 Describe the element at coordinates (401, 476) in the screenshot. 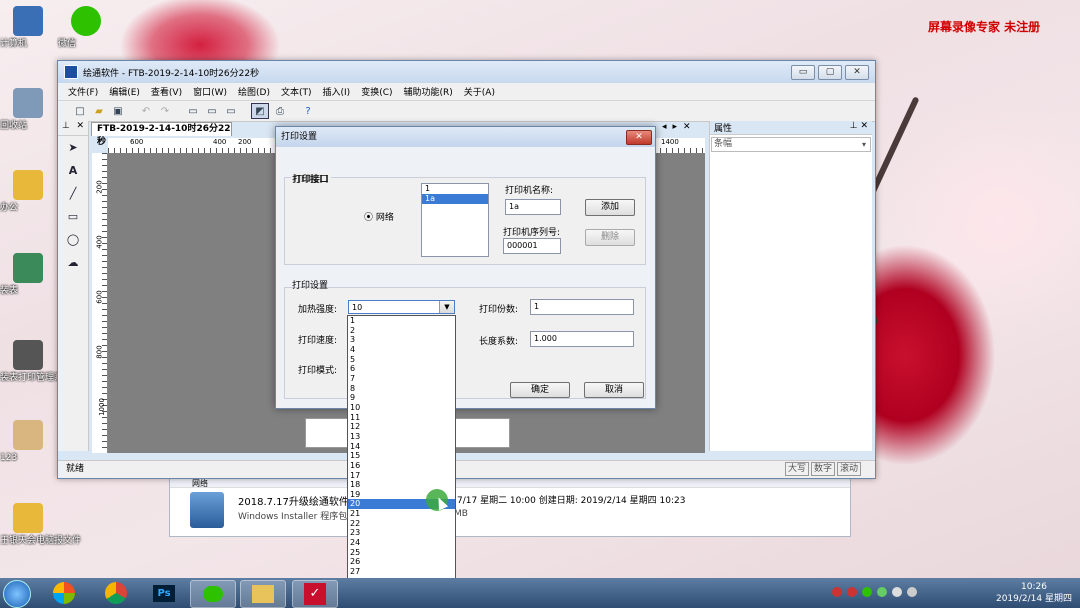

I see `dropdown-option: 17` at that location.